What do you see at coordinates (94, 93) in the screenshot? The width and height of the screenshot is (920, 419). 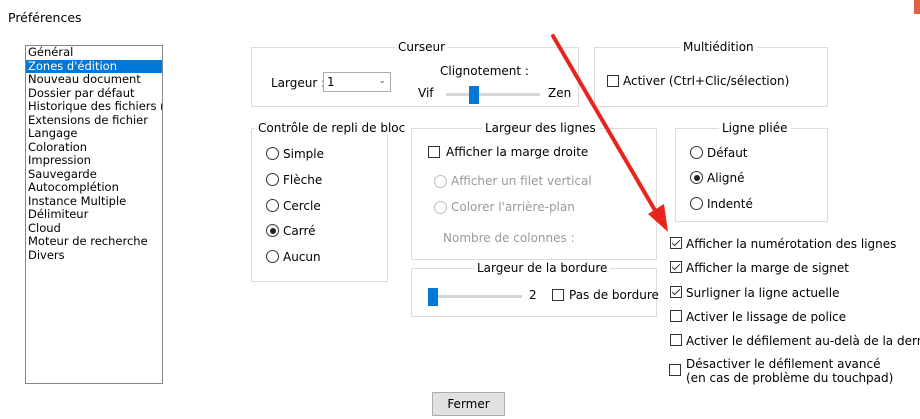 I see `category-item: Dossier par défaut` at bounding box center [94, 93].